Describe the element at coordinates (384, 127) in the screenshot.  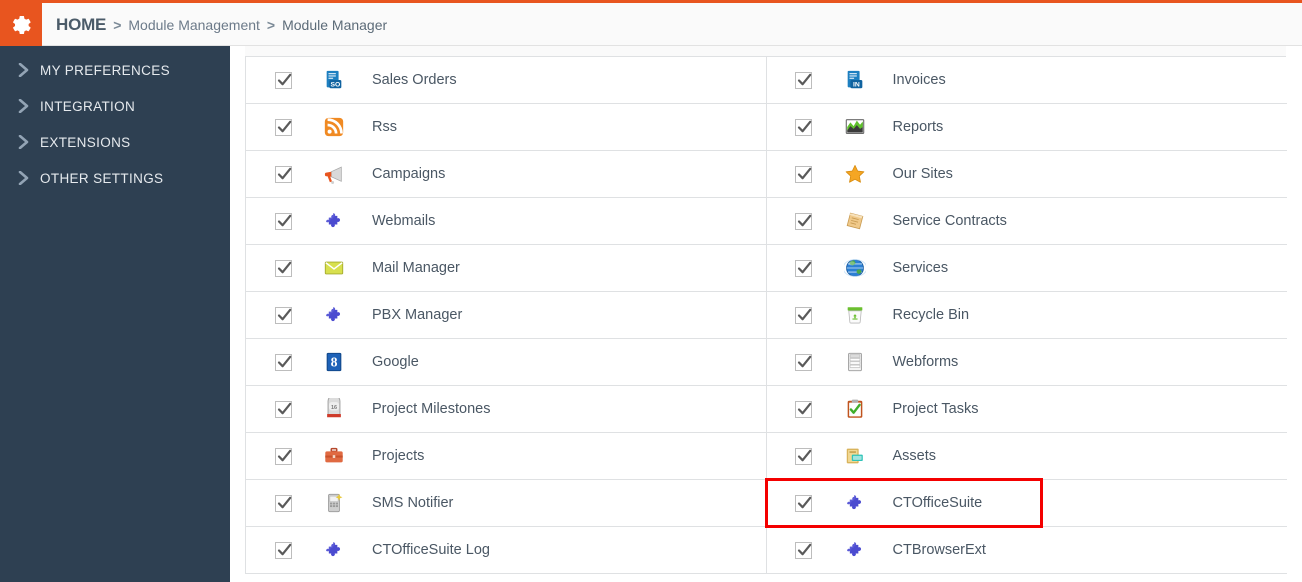
I see `module-name-label: Rss` at that location.